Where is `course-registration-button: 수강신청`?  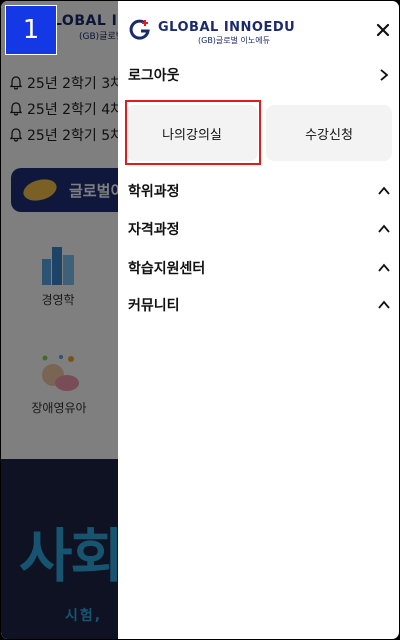 course-registration-button: 수강신청 is located at coordinates (329, 133).